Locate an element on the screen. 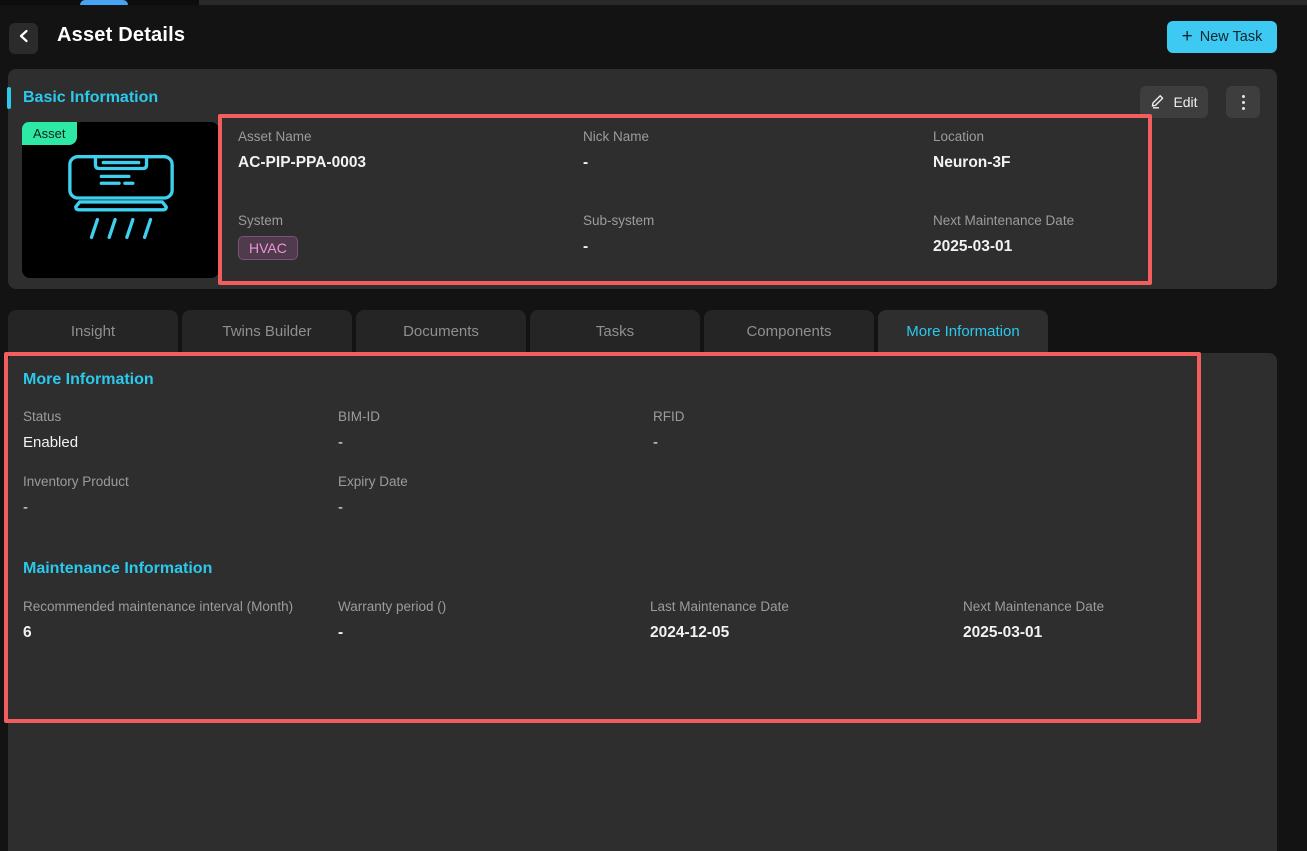 This screenshot has width=1307, height=851. tab-twins-builder: Twins Builder is located at coordinates (267, 331).